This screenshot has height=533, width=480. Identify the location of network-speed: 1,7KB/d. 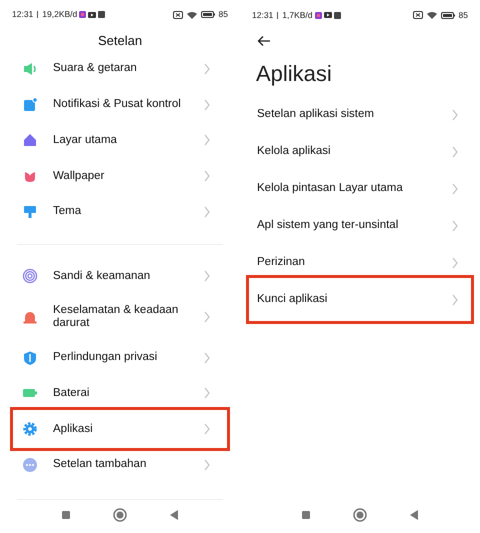
(297, 15).